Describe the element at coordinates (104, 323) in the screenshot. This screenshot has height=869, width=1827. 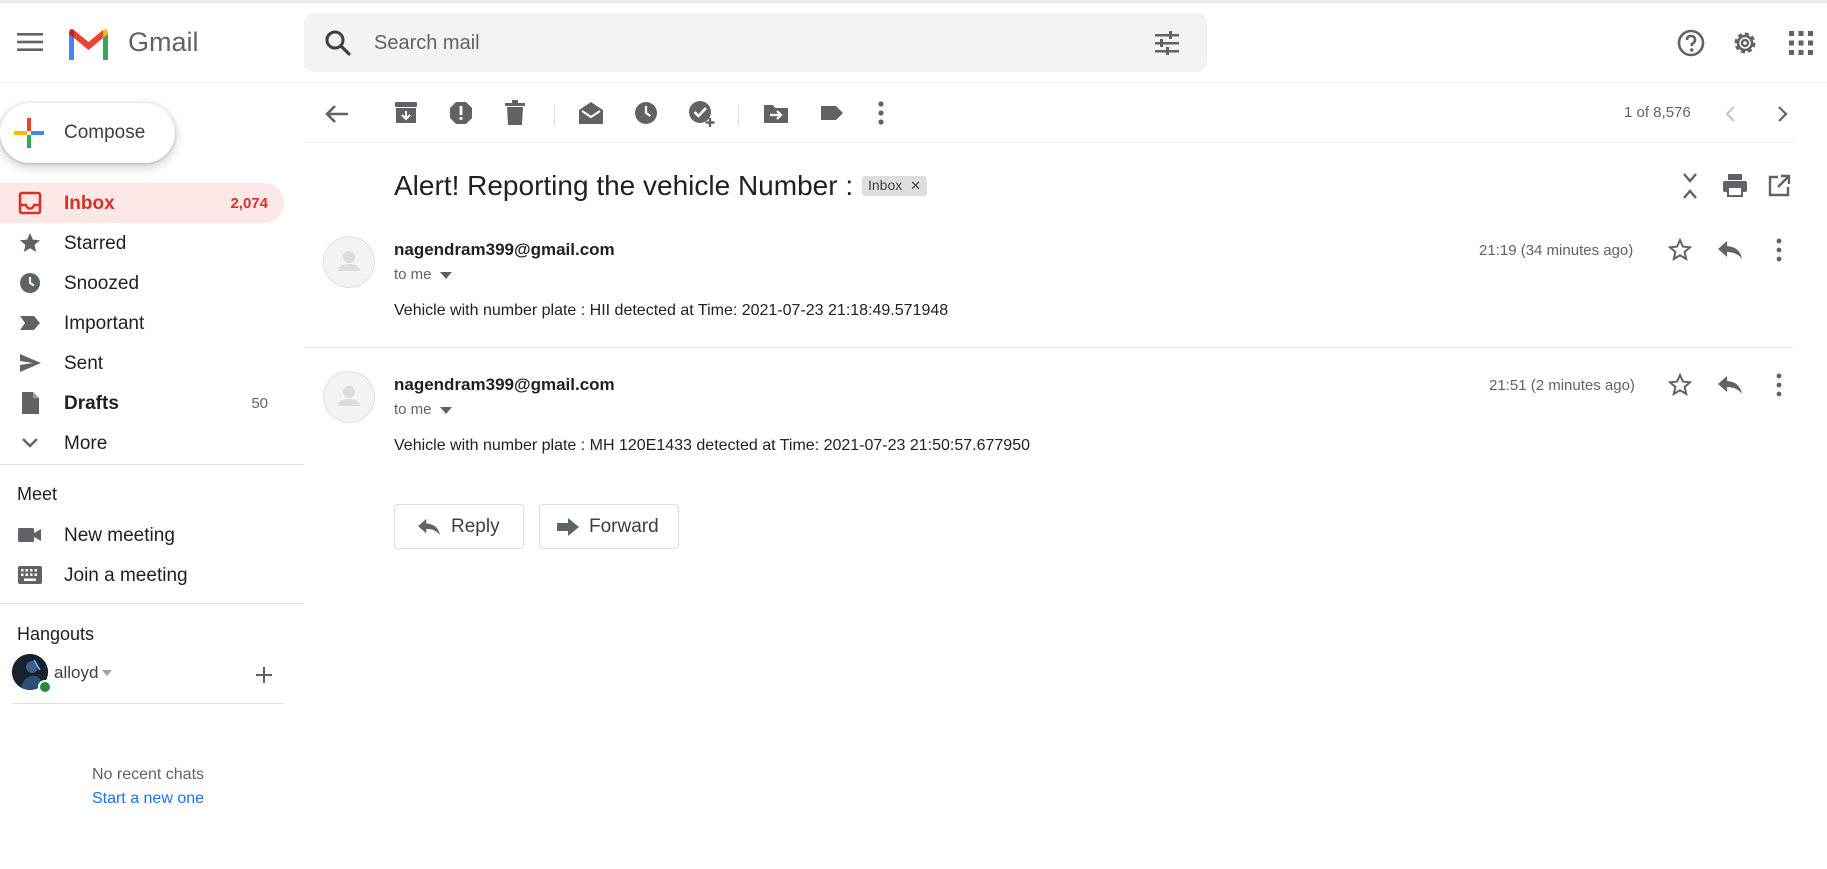
I see `sidebar-label: Important` at that location.